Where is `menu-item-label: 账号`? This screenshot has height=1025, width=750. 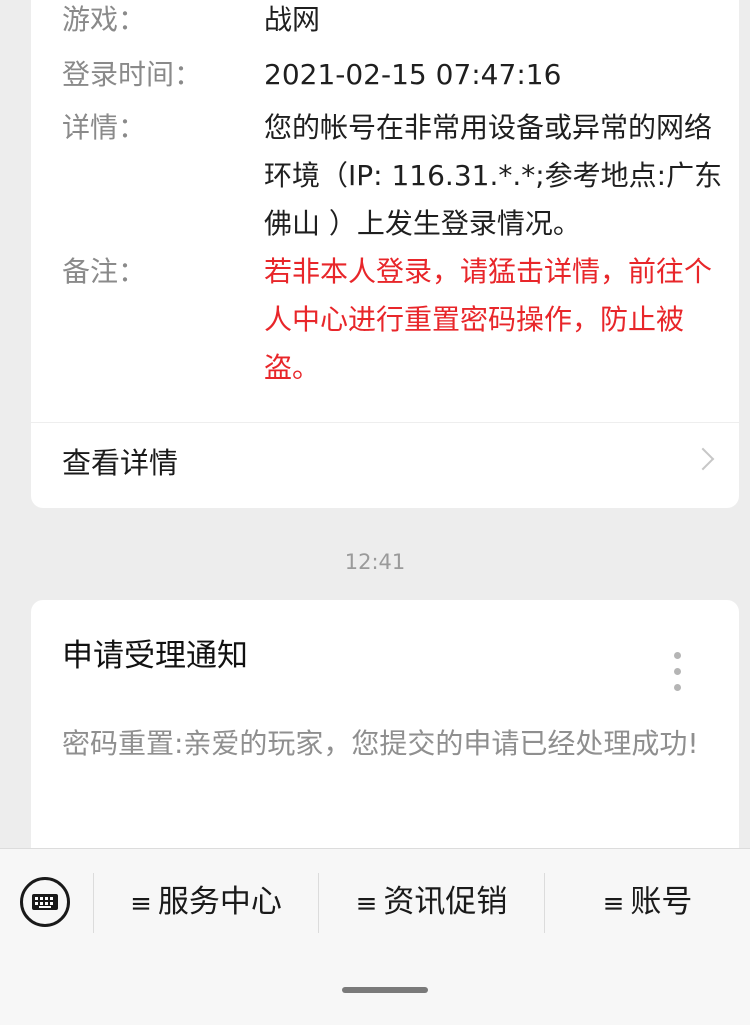
menu-item-label: 账号 is located at coordinates (661, 902).